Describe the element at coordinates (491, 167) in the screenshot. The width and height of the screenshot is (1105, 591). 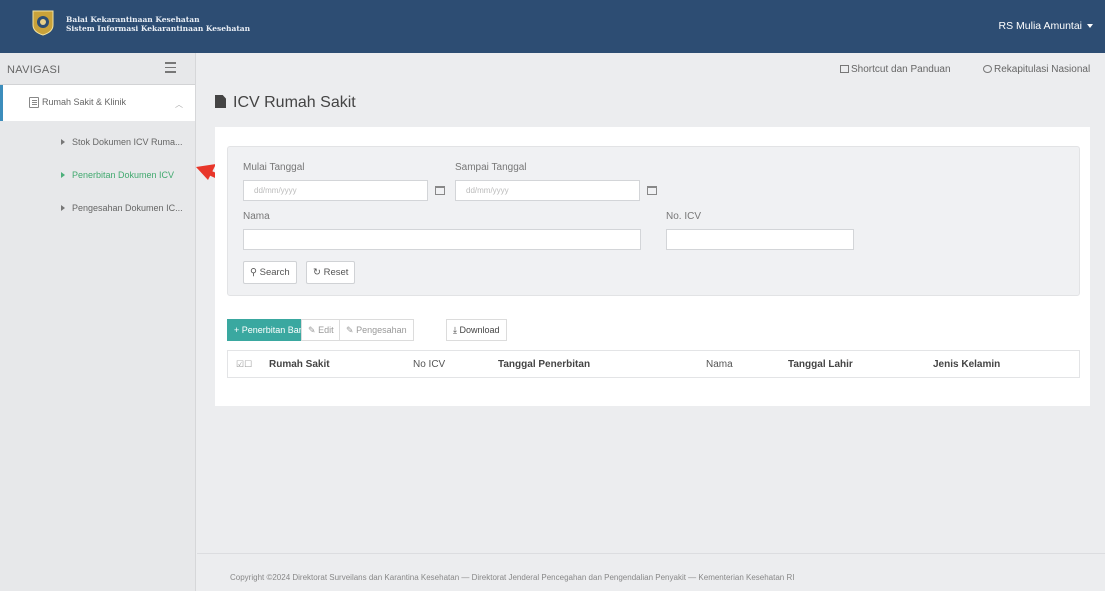
I see `sampai-tanggal-label: Sampai Tanggal` at that location.